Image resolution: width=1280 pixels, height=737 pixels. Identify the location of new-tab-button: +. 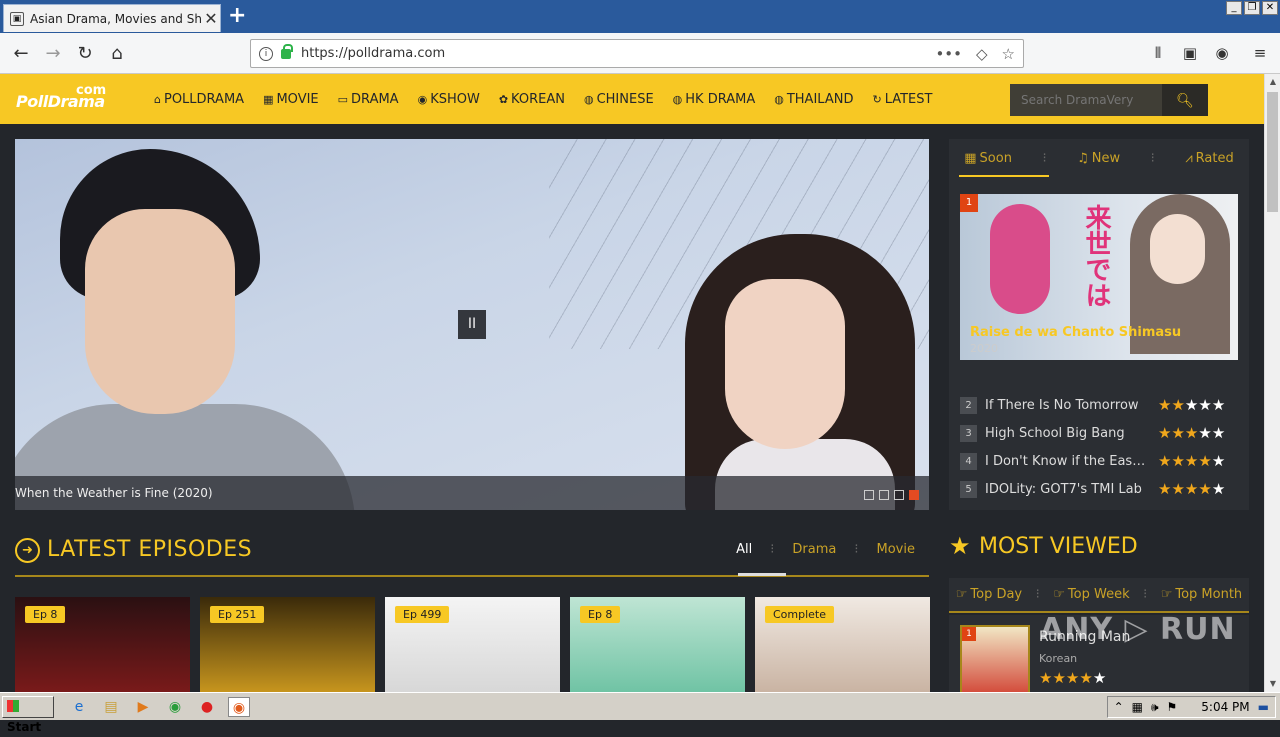
(237, 15).